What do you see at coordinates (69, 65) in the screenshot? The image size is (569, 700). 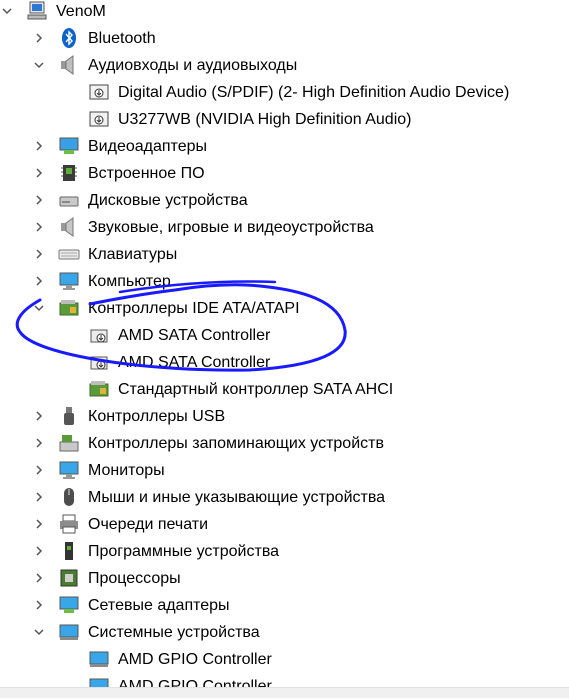 I see `speaker-icon` at bounding box center [69, 65].